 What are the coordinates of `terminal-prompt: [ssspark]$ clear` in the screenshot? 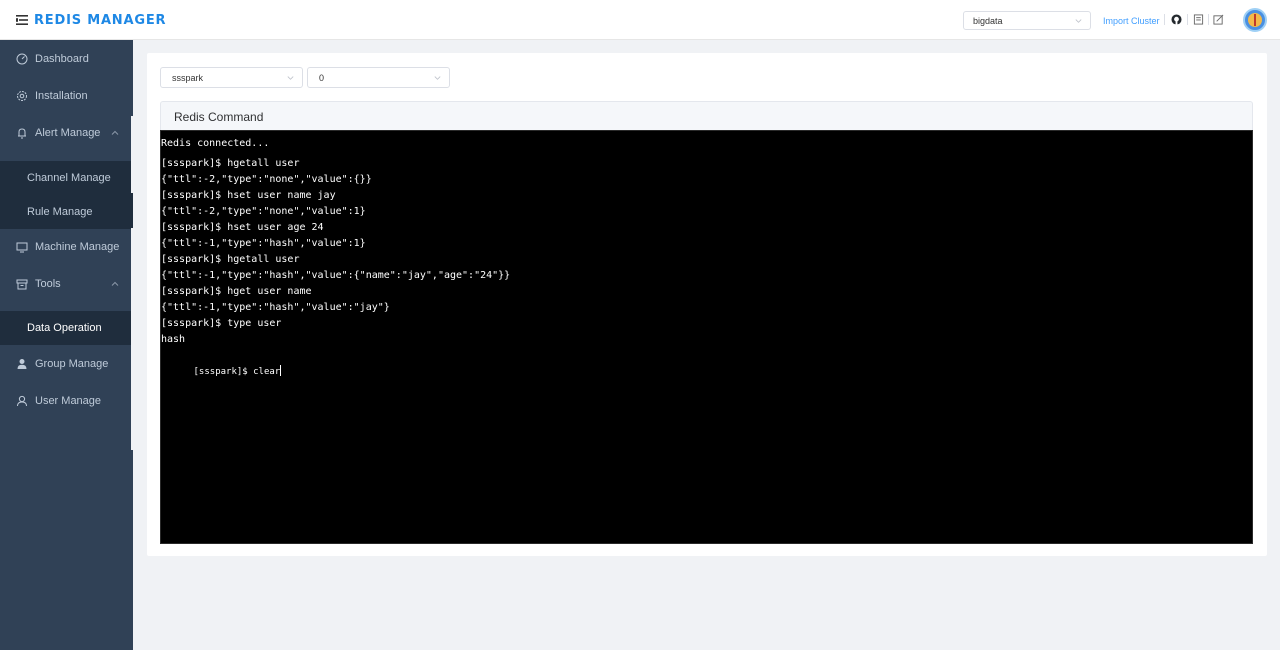 It's located at (221, 371).